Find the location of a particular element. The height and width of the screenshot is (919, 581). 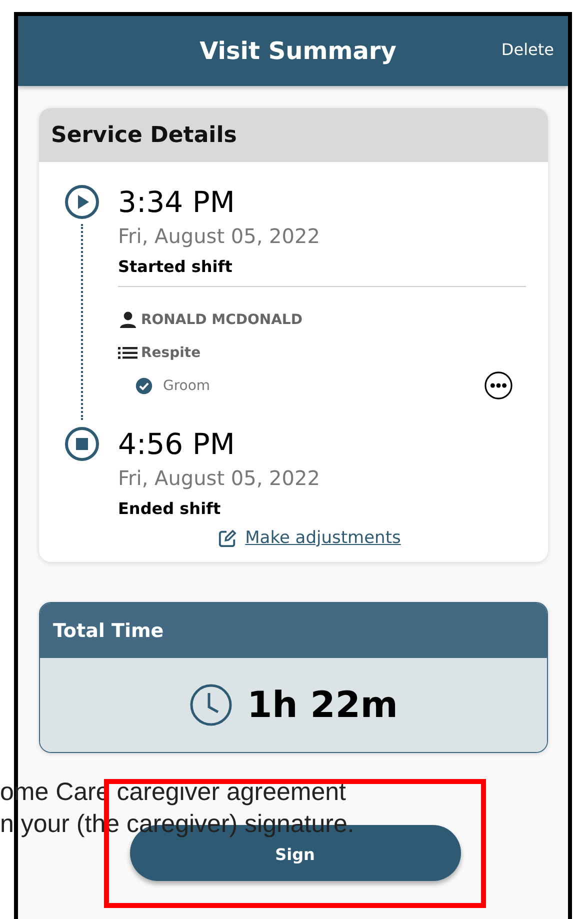

clock-icon is located at coordinates (211, 705).